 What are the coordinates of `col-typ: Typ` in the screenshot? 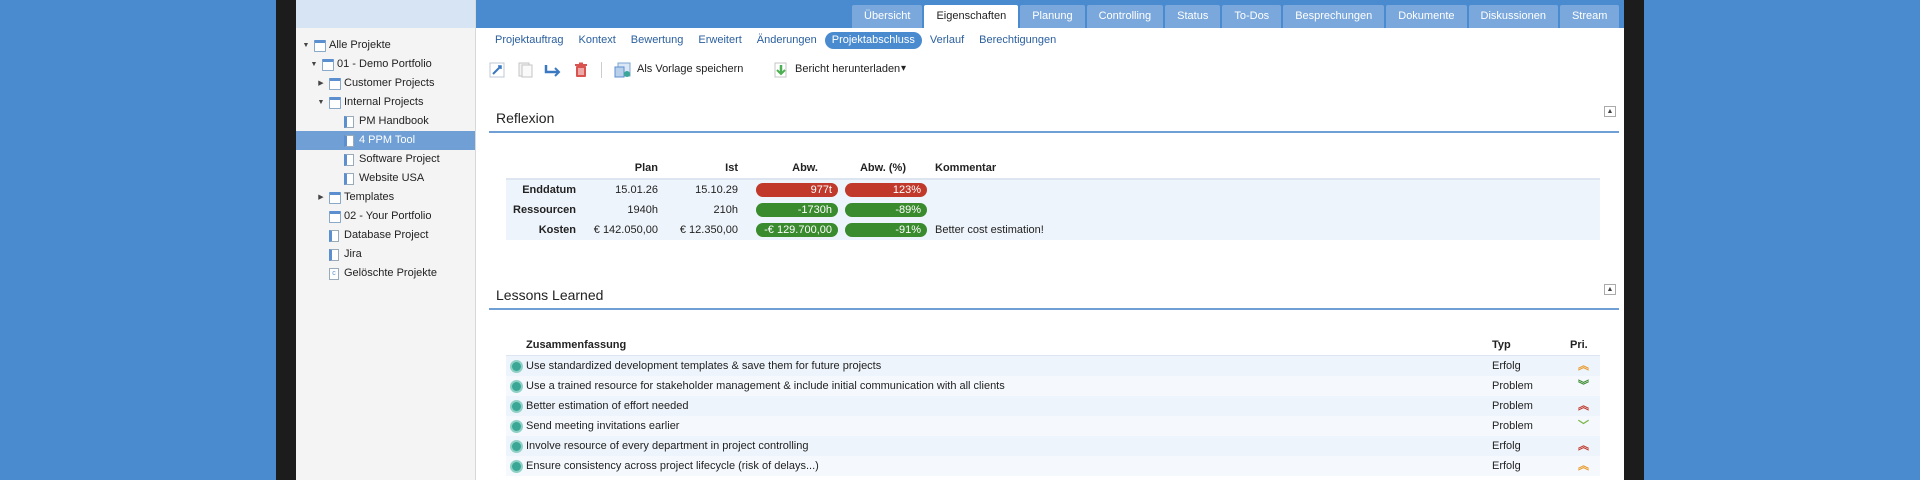 It's located at (1501, 345).